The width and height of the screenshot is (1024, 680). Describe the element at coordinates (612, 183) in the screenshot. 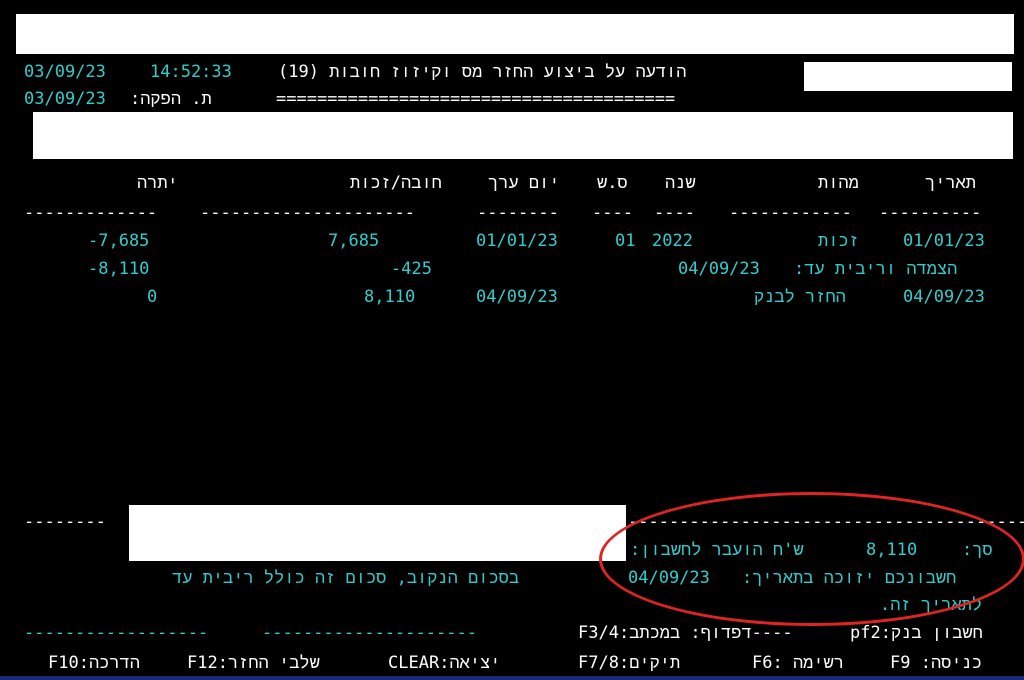

I see `col-header-ss: ס.ש` at that location.